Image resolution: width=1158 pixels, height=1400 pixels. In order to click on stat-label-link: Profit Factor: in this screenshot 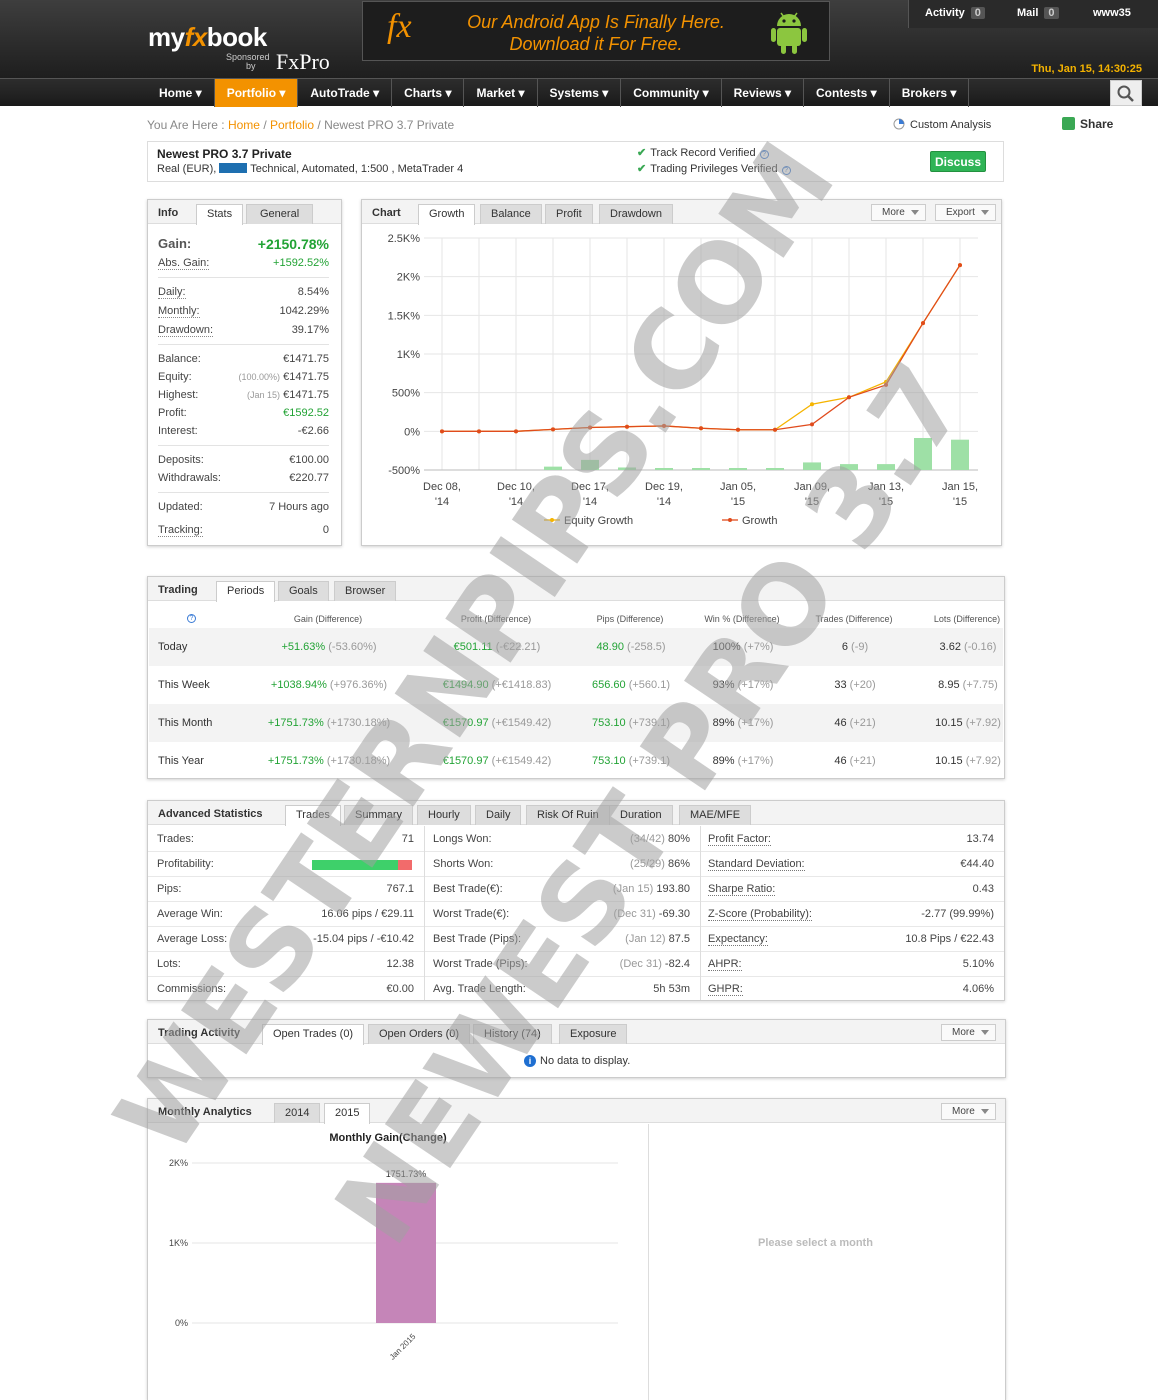, I will do `click(739, 839)`.